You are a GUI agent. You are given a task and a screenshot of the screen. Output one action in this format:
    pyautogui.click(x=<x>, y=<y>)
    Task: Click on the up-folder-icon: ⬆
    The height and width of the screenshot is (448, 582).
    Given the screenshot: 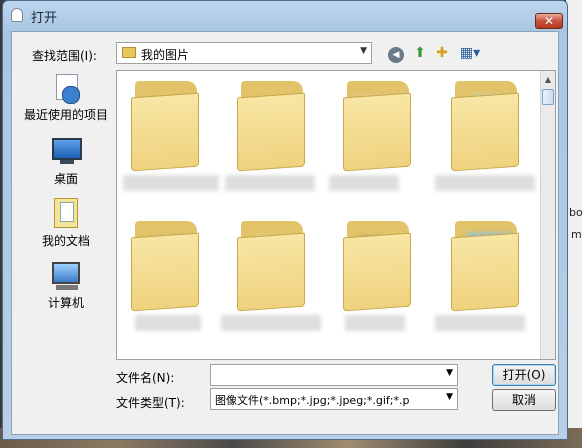 What is the action you would take?
    pyautogui.click(x=420, y=53)
    